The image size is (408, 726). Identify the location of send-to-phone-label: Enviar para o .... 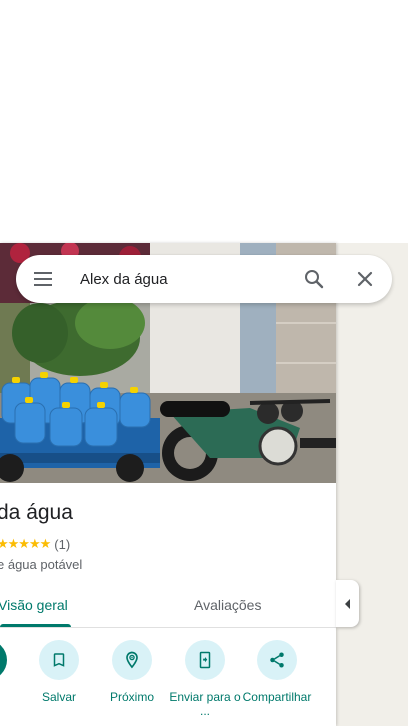
(205, 704).